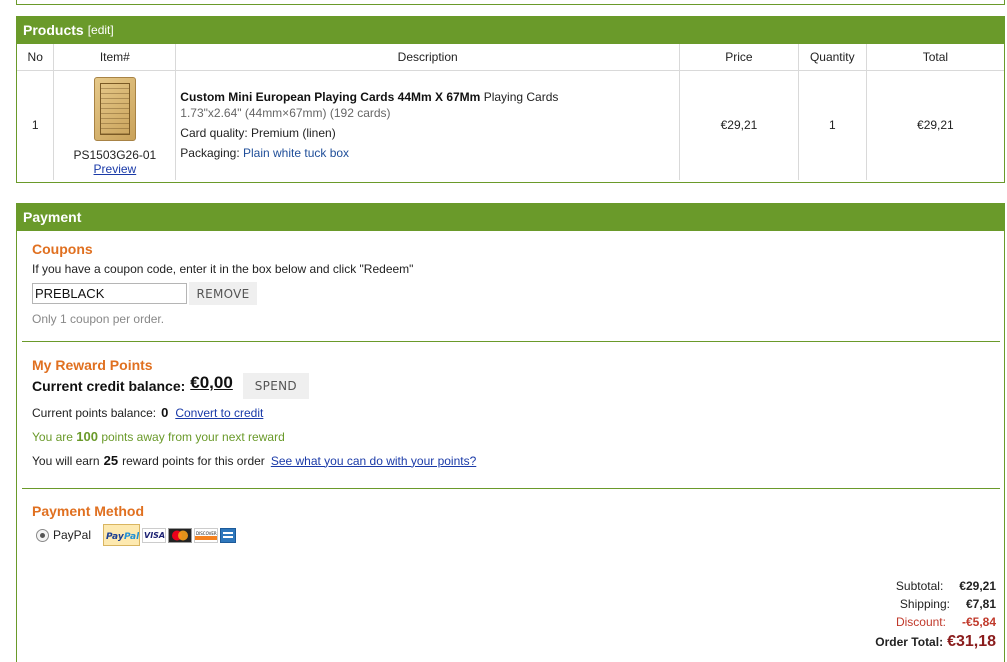  I want to click on credit-balance-label: Current credit balance:, so click(109, 386).